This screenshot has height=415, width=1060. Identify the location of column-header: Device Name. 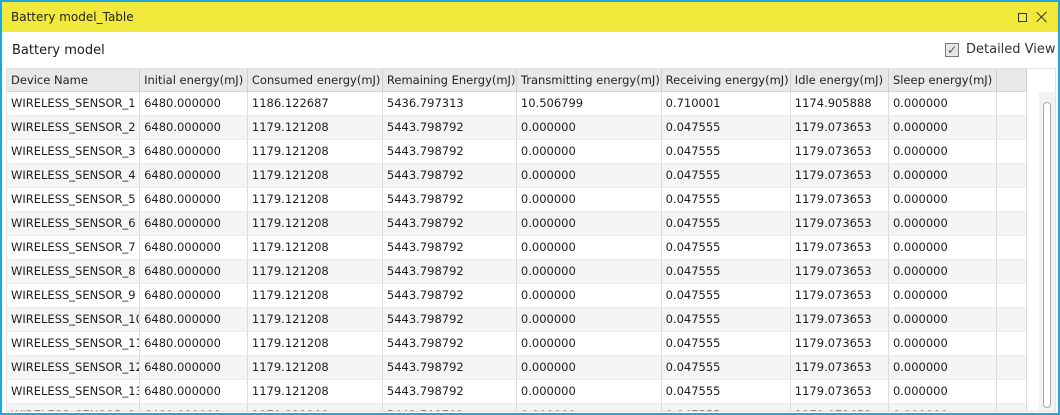
(74, 80).